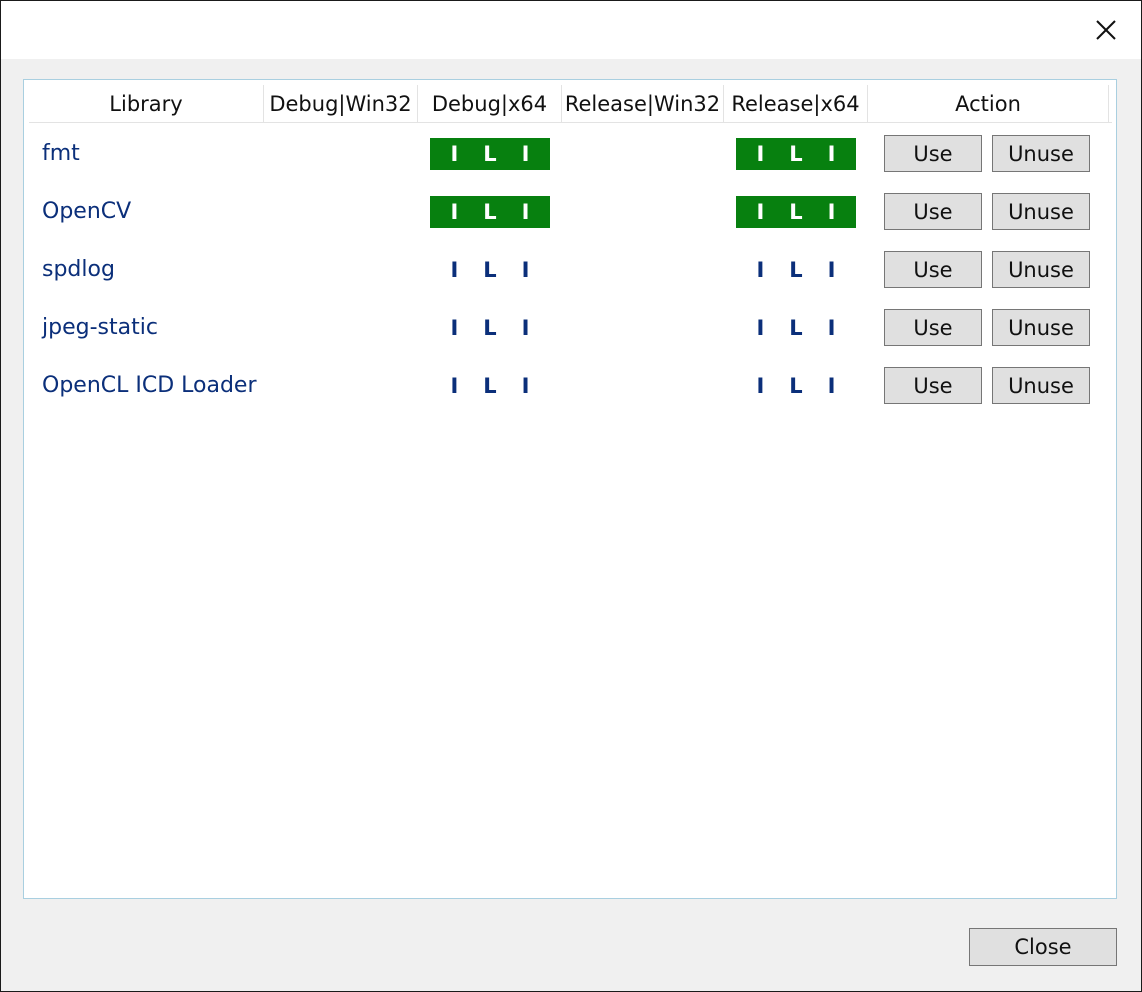 This screenshot has height=992, width=1142. What do you see at coordinates (100, 327) in the screenshot?
I see `library-name: jpeg-static` at bounding box center [100, 327].